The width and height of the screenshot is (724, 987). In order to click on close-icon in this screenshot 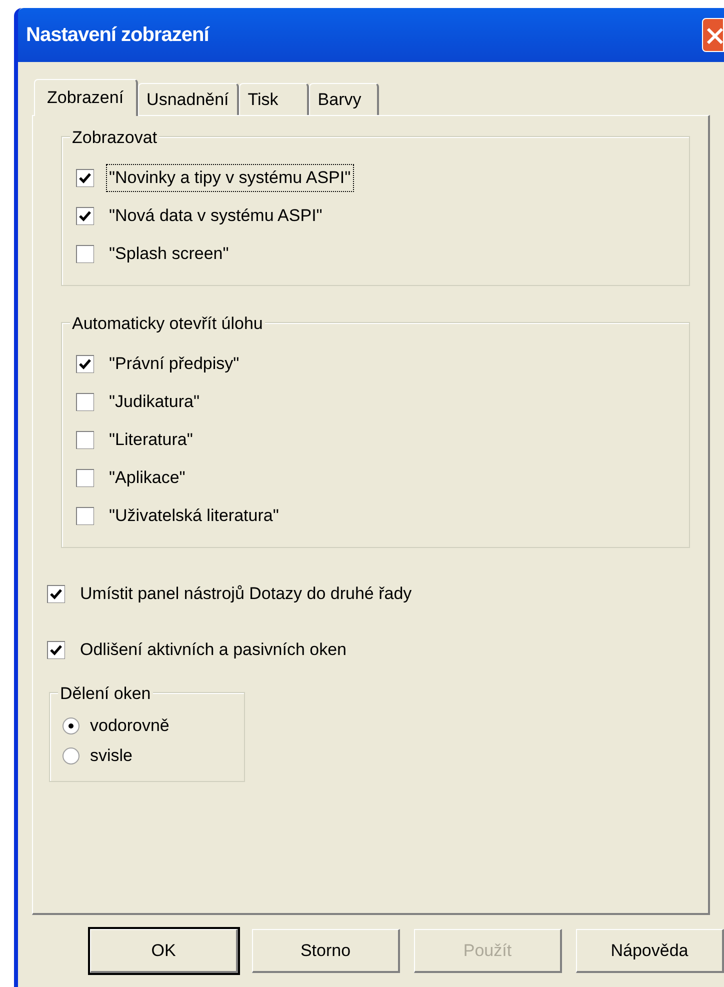, I will do `click(714, 35)`.